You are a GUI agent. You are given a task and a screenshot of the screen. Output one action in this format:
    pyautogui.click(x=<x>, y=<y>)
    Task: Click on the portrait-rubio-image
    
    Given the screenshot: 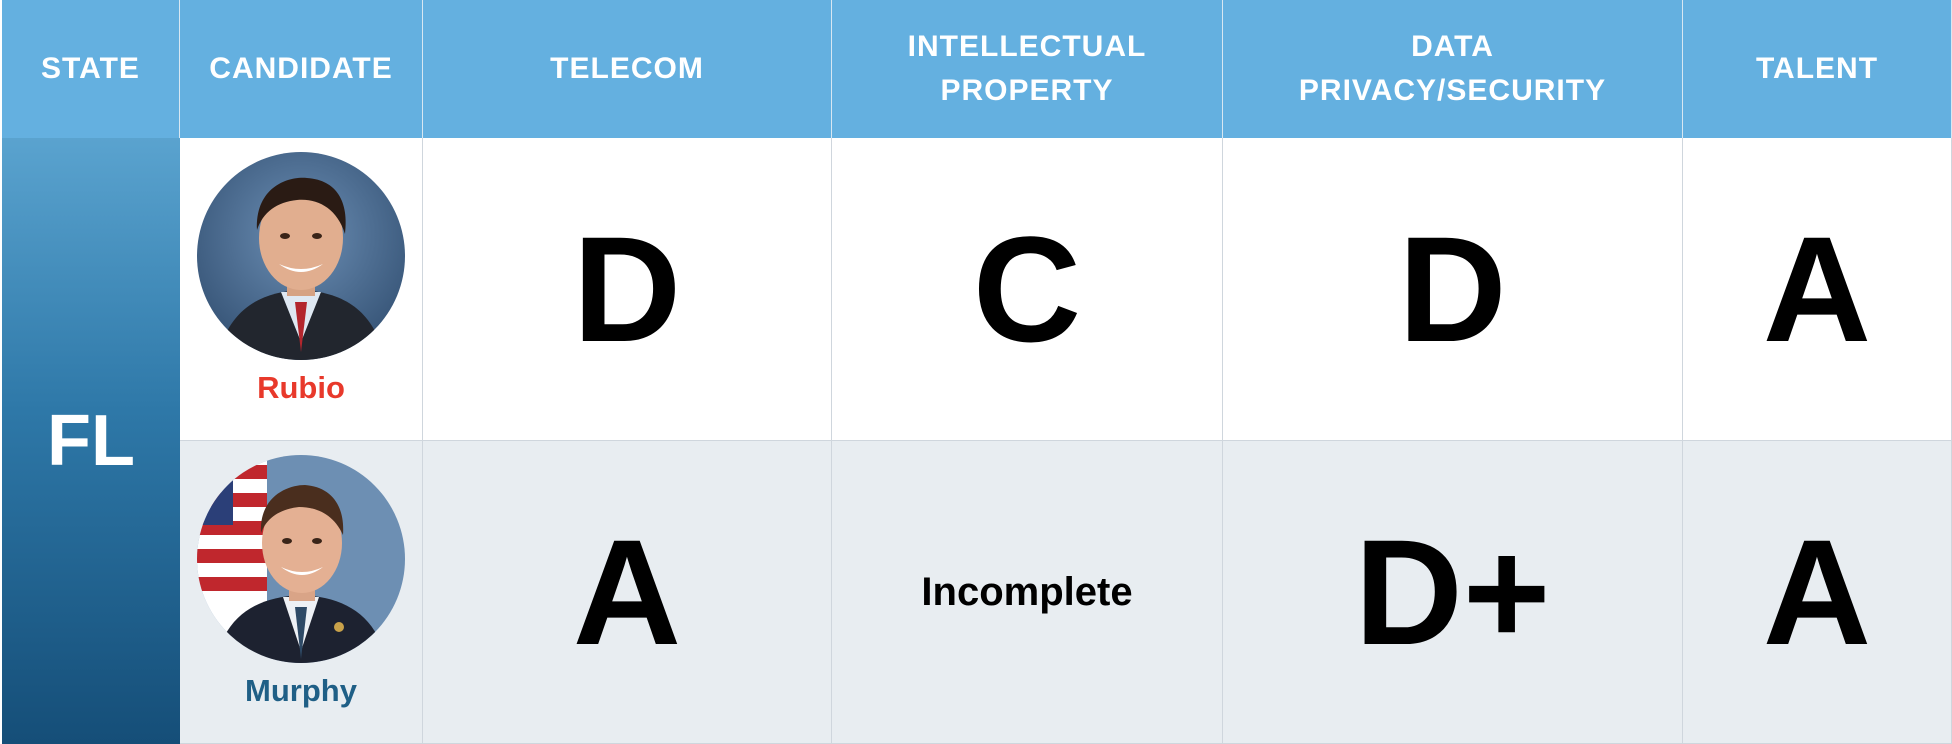 What is the action you would take?
    pyautogui.click(x=301, y=256)
    